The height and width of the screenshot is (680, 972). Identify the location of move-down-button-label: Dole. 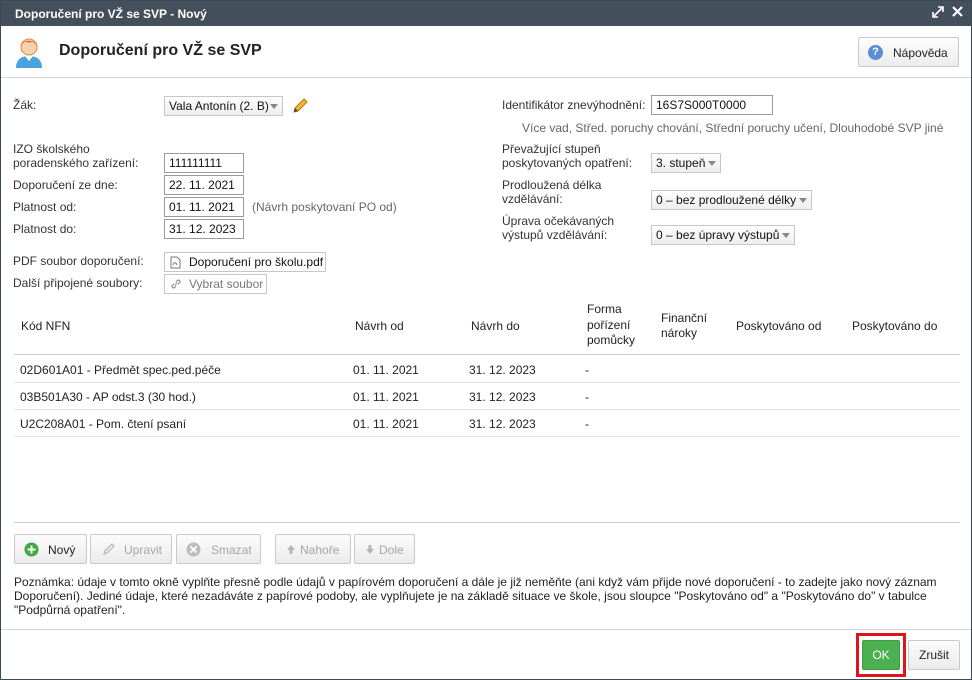
(391, 550).